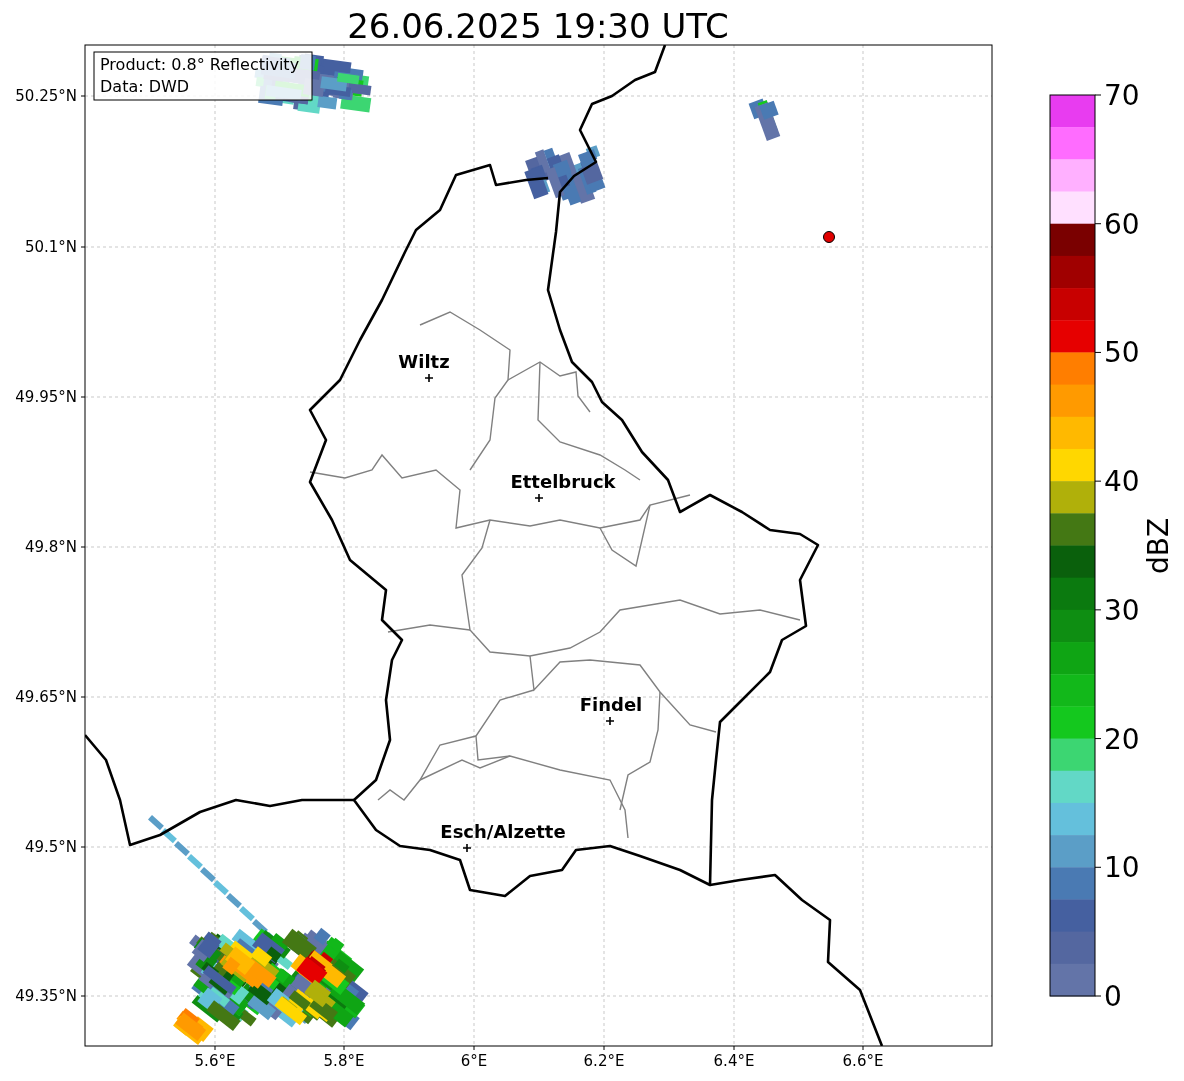 The height and width of the screenshot is (1081, 1184). What do you see at coordinates (611, 704) in the screenshot?
I see `city-label: Findel` at bounding box center [611, 704].